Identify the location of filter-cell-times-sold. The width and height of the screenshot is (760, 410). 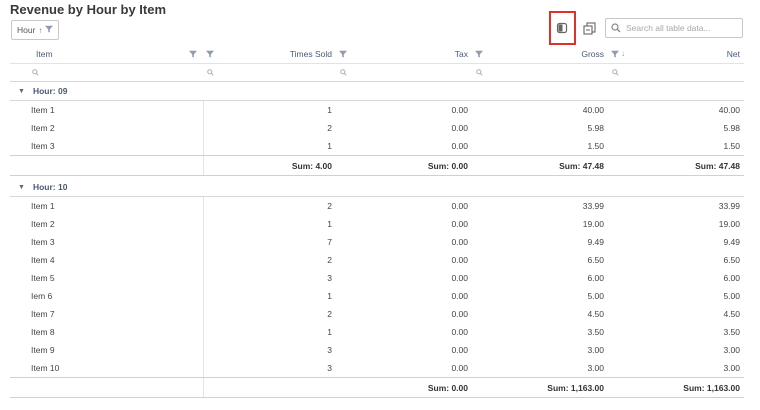
(269, 72).